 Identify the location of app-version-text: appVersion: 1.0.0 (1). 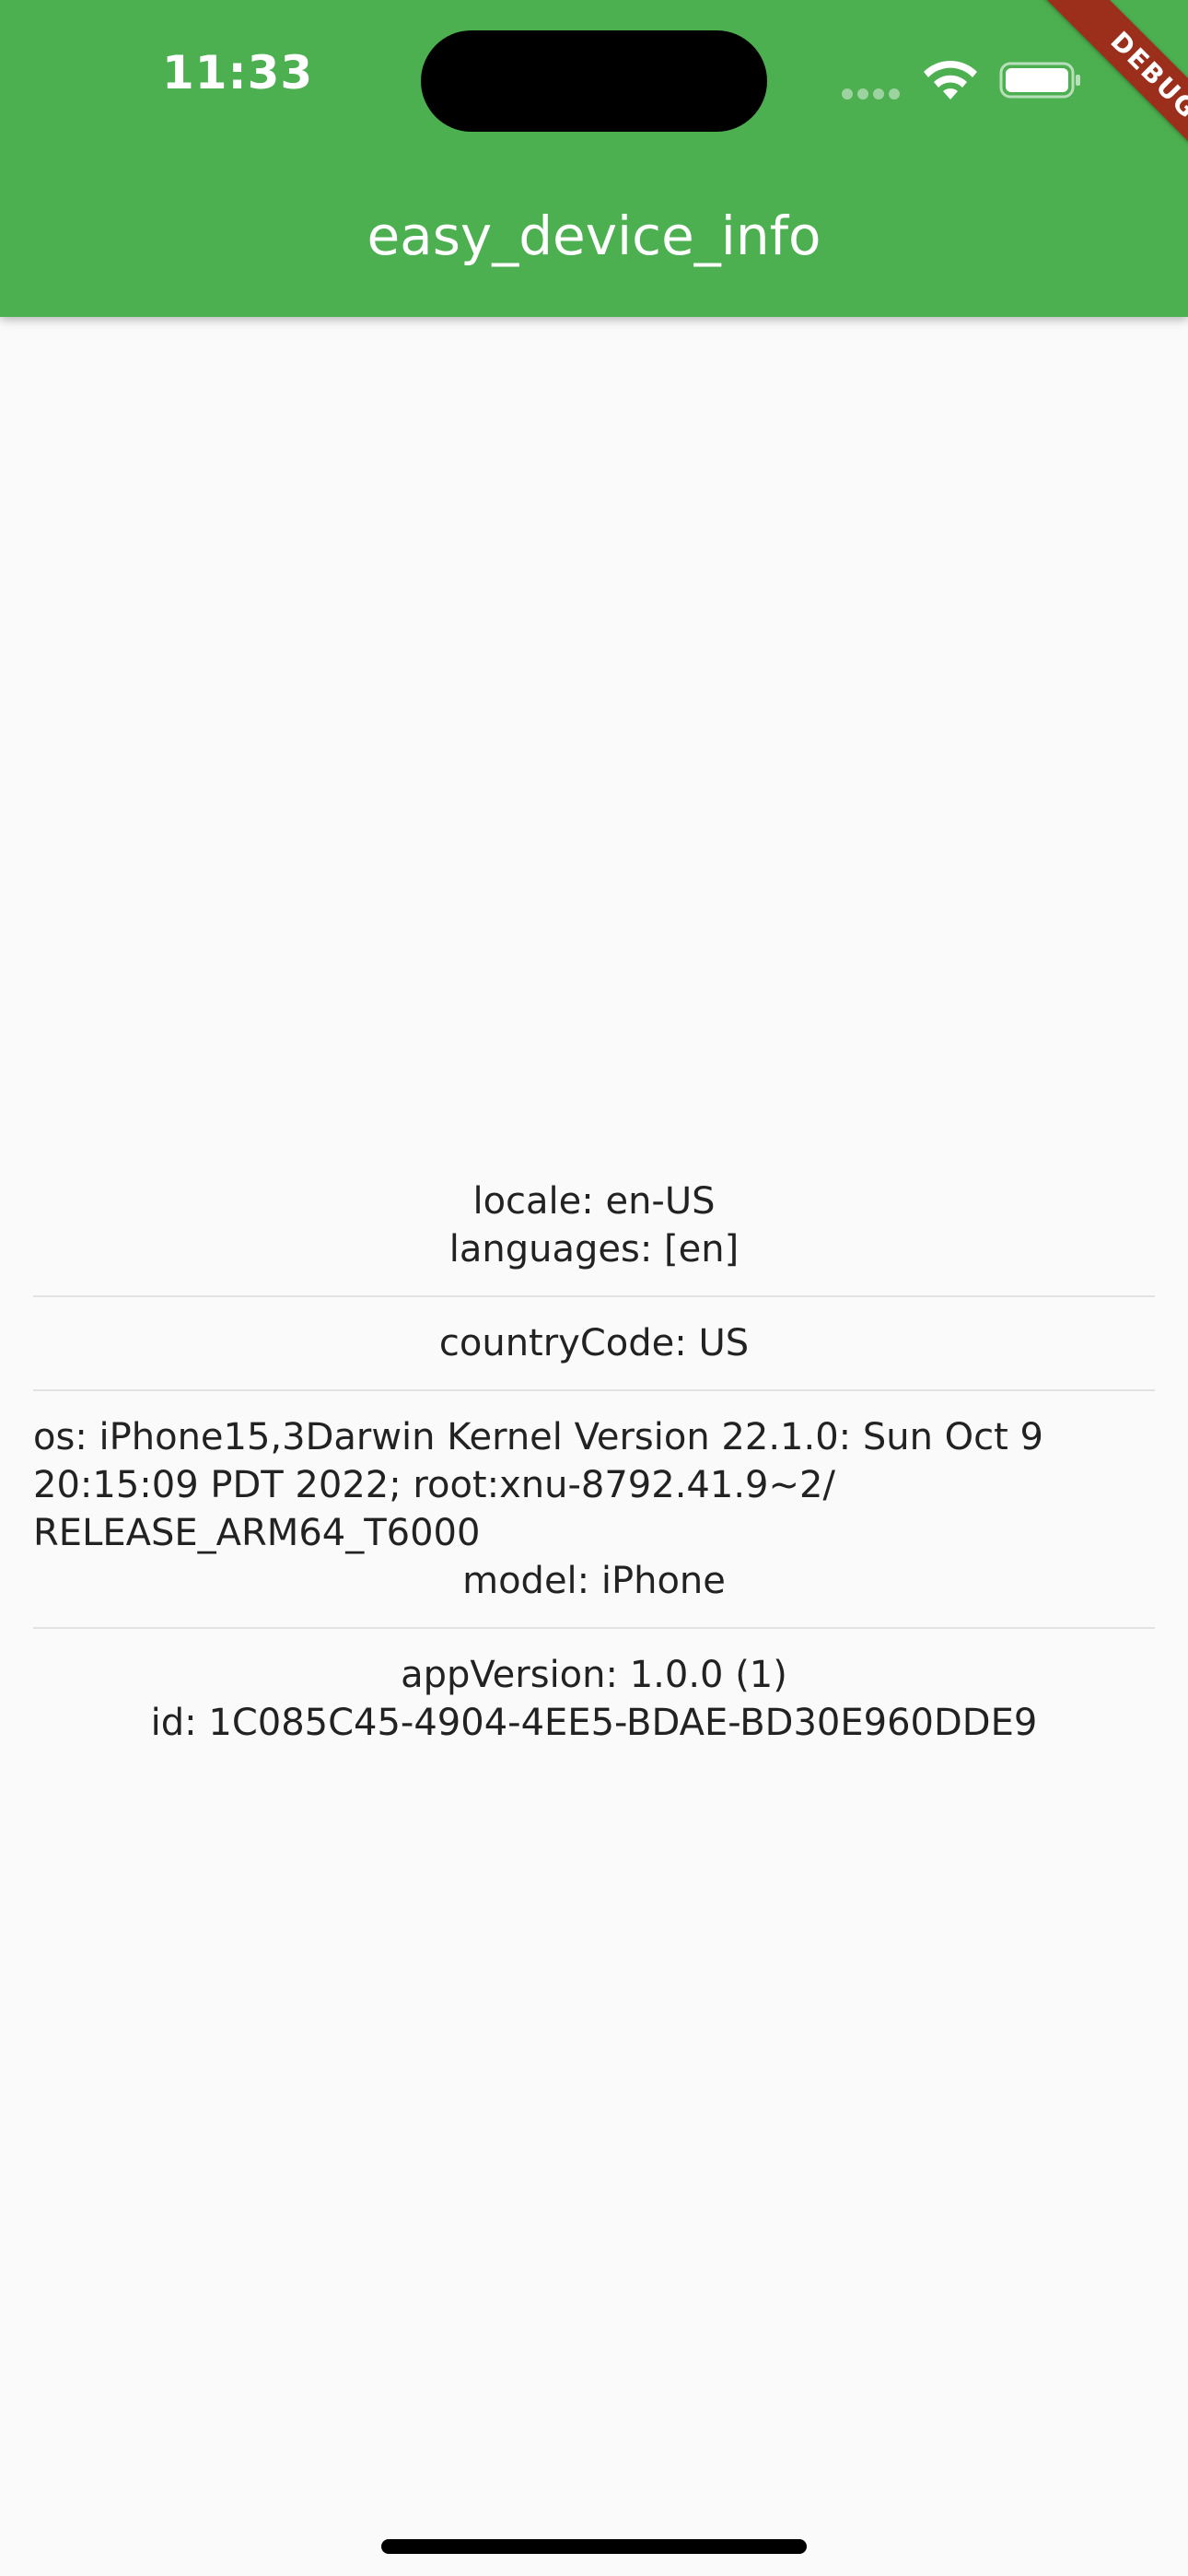
(594, 1675).